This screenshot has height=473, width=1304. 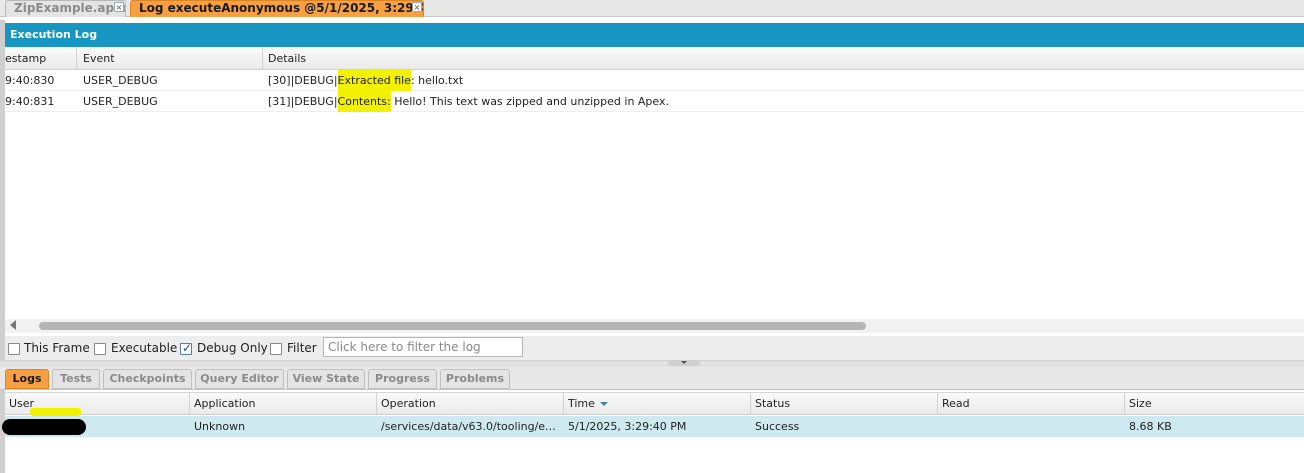 What do you see at coordinates (303, 101) in the screenshot?
I see `log-details-prefix: [31]|DEBUG|` at bounding box center [303, 101].